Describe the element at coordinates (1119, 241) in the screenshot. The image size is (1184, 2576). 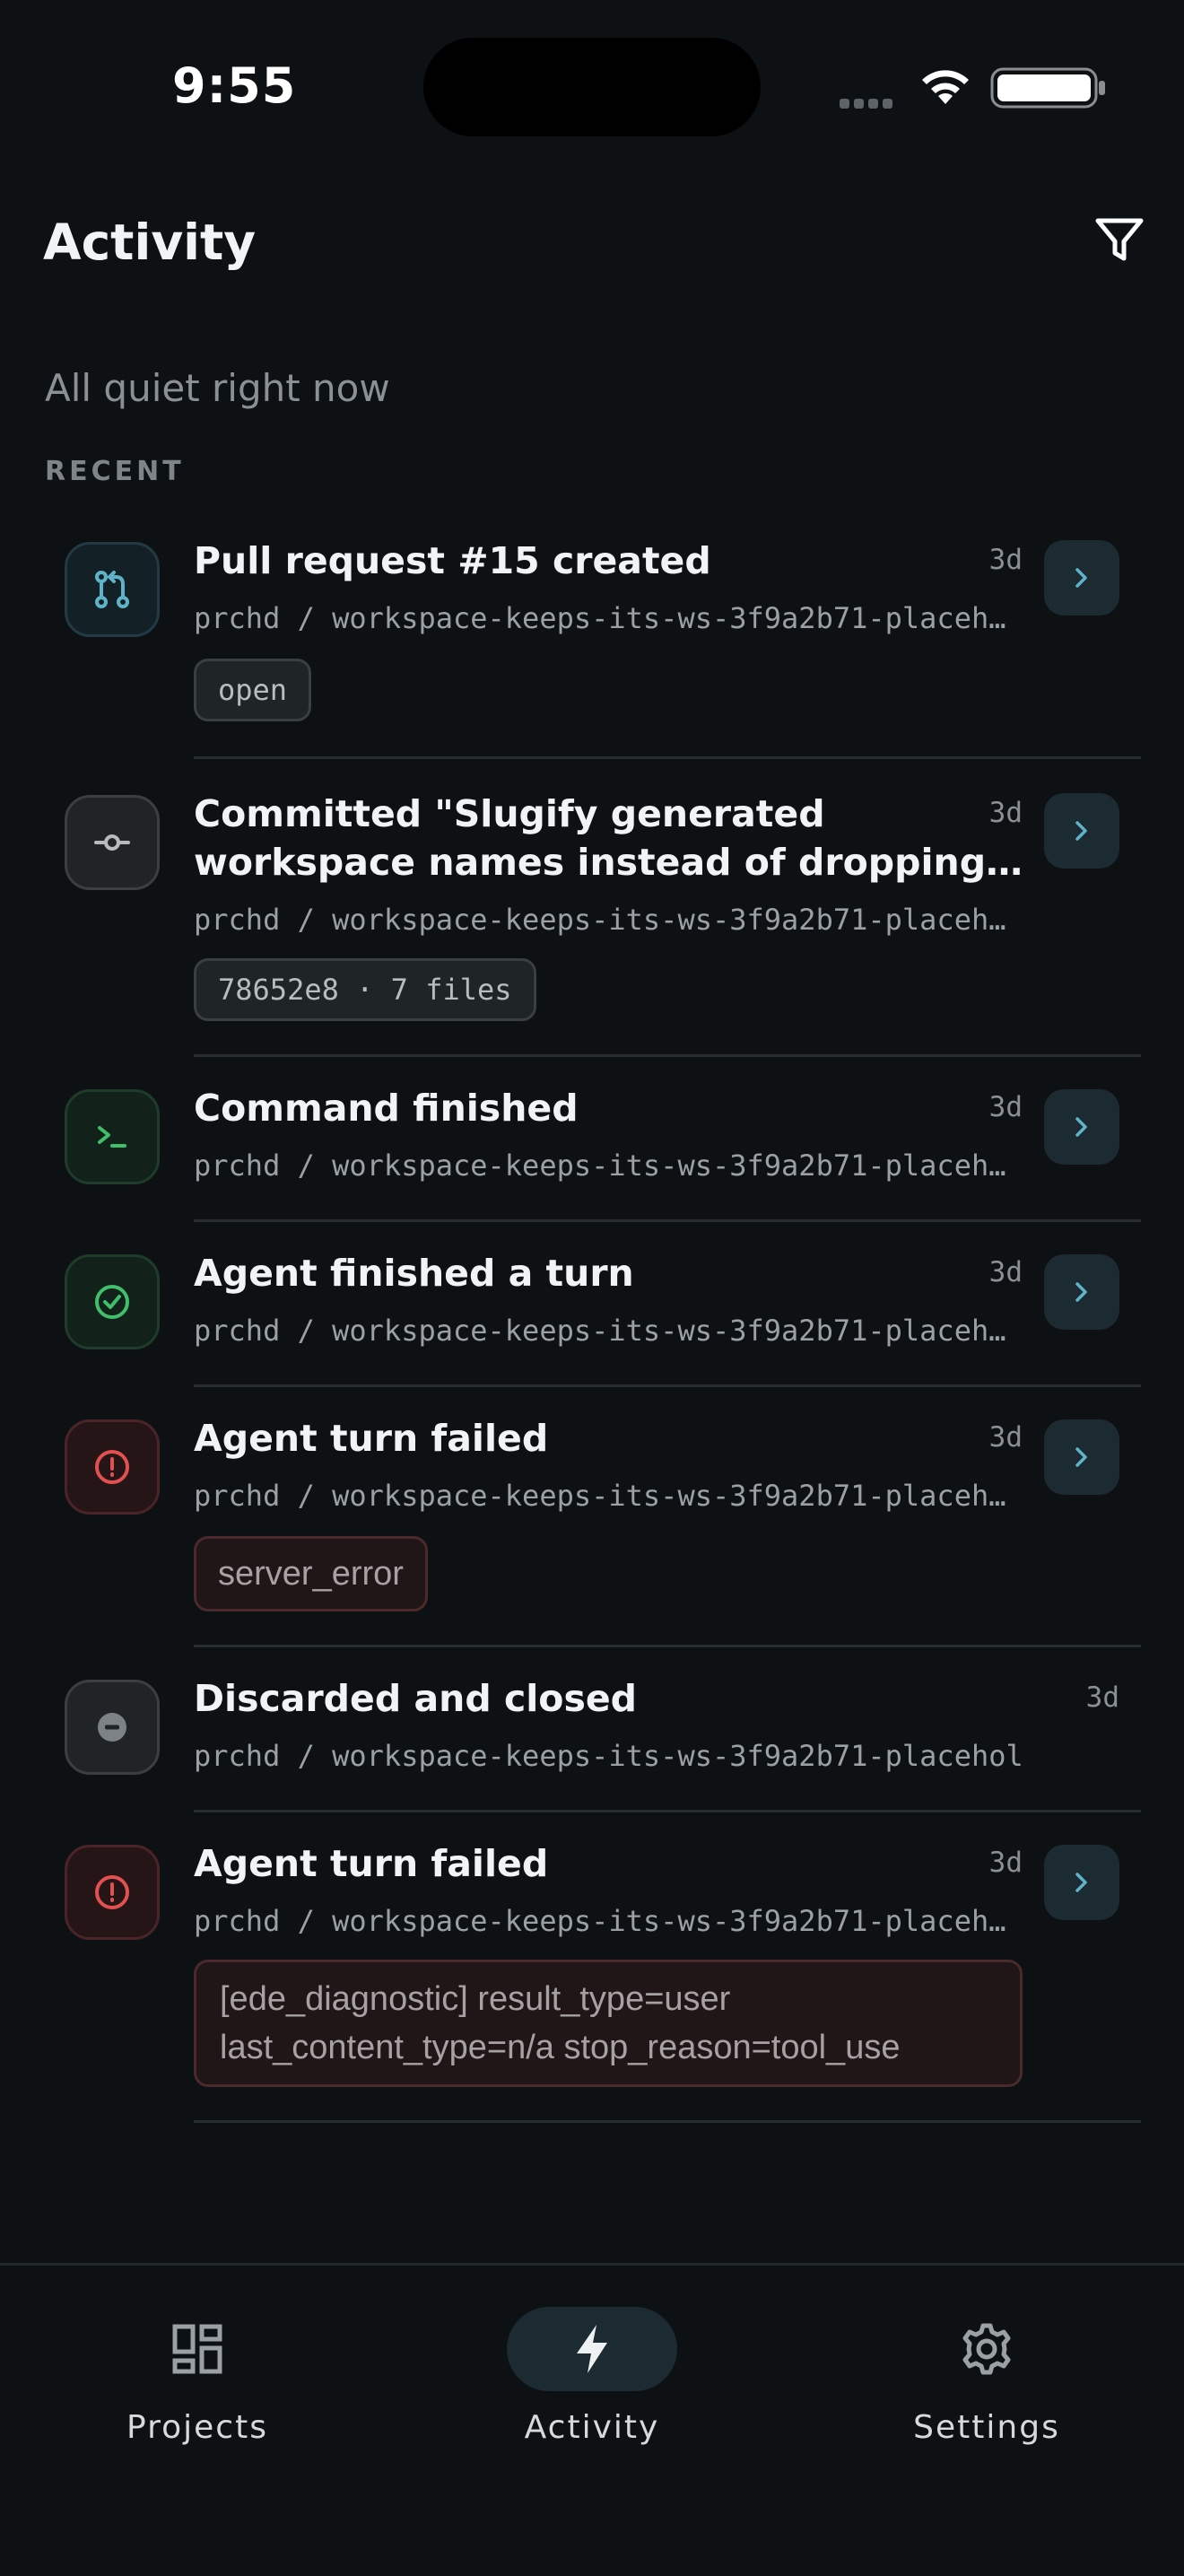
I see `filter-icon` at that location.